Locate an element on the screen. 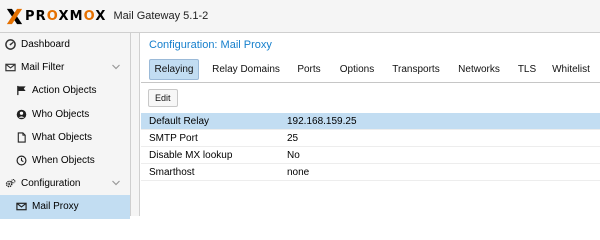 Image resolution: width=600 pixels, height=240 pixels. table-row: SMTP Port 25 is located at coordinates (370, 138).